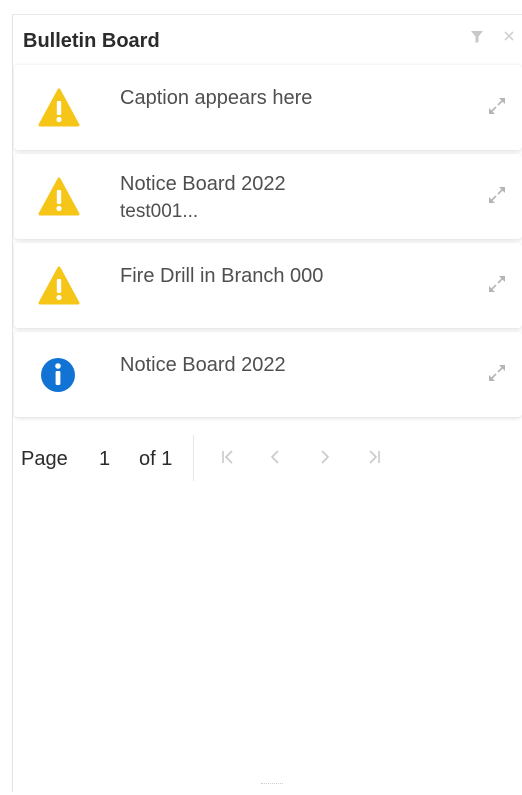 This screenshot has width=522, height=795. I want to click on bulletin-item: Fire Drill in Branch 000, so click(268, 285).